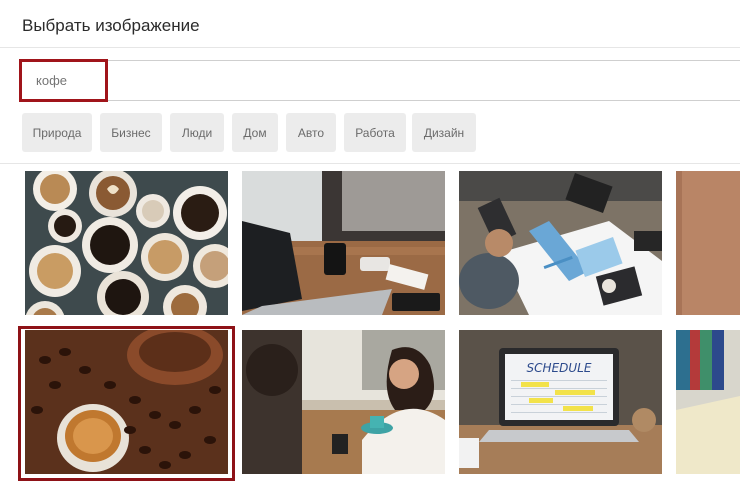 The height and width of the screenshot is (484, 740). What do you see at coordinates (560, 243) in the screenshot?
I see `image-business-meeting-charts` at bounding box center [560, 243].